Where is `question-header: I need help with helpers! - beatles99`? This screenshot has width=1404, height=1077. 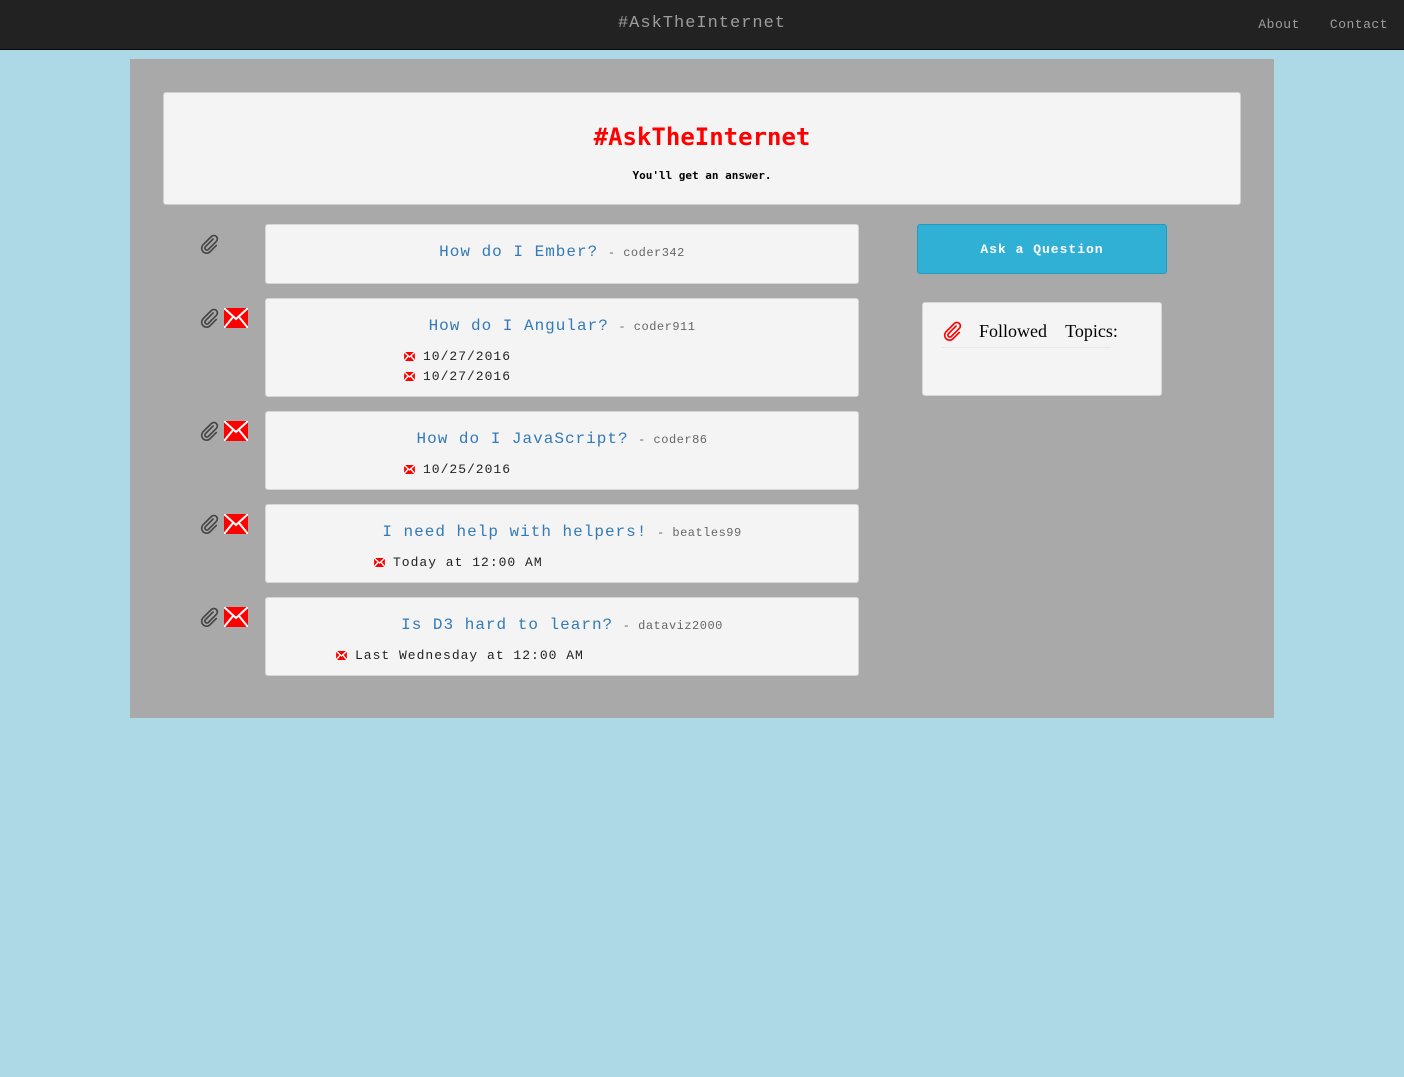
question-header: I need help with helpers! - beatles99 is located at coordinates (562, 532).